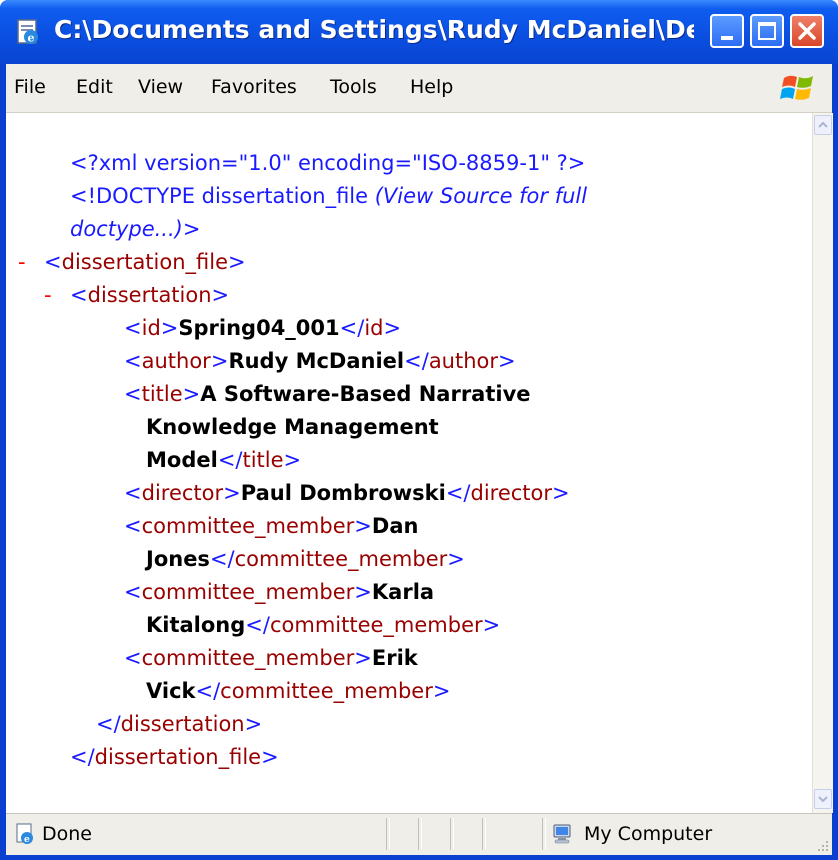 The width and height of the screenshot is (838, 860). I want to click on resize-grip-icon, so click(823, 846).